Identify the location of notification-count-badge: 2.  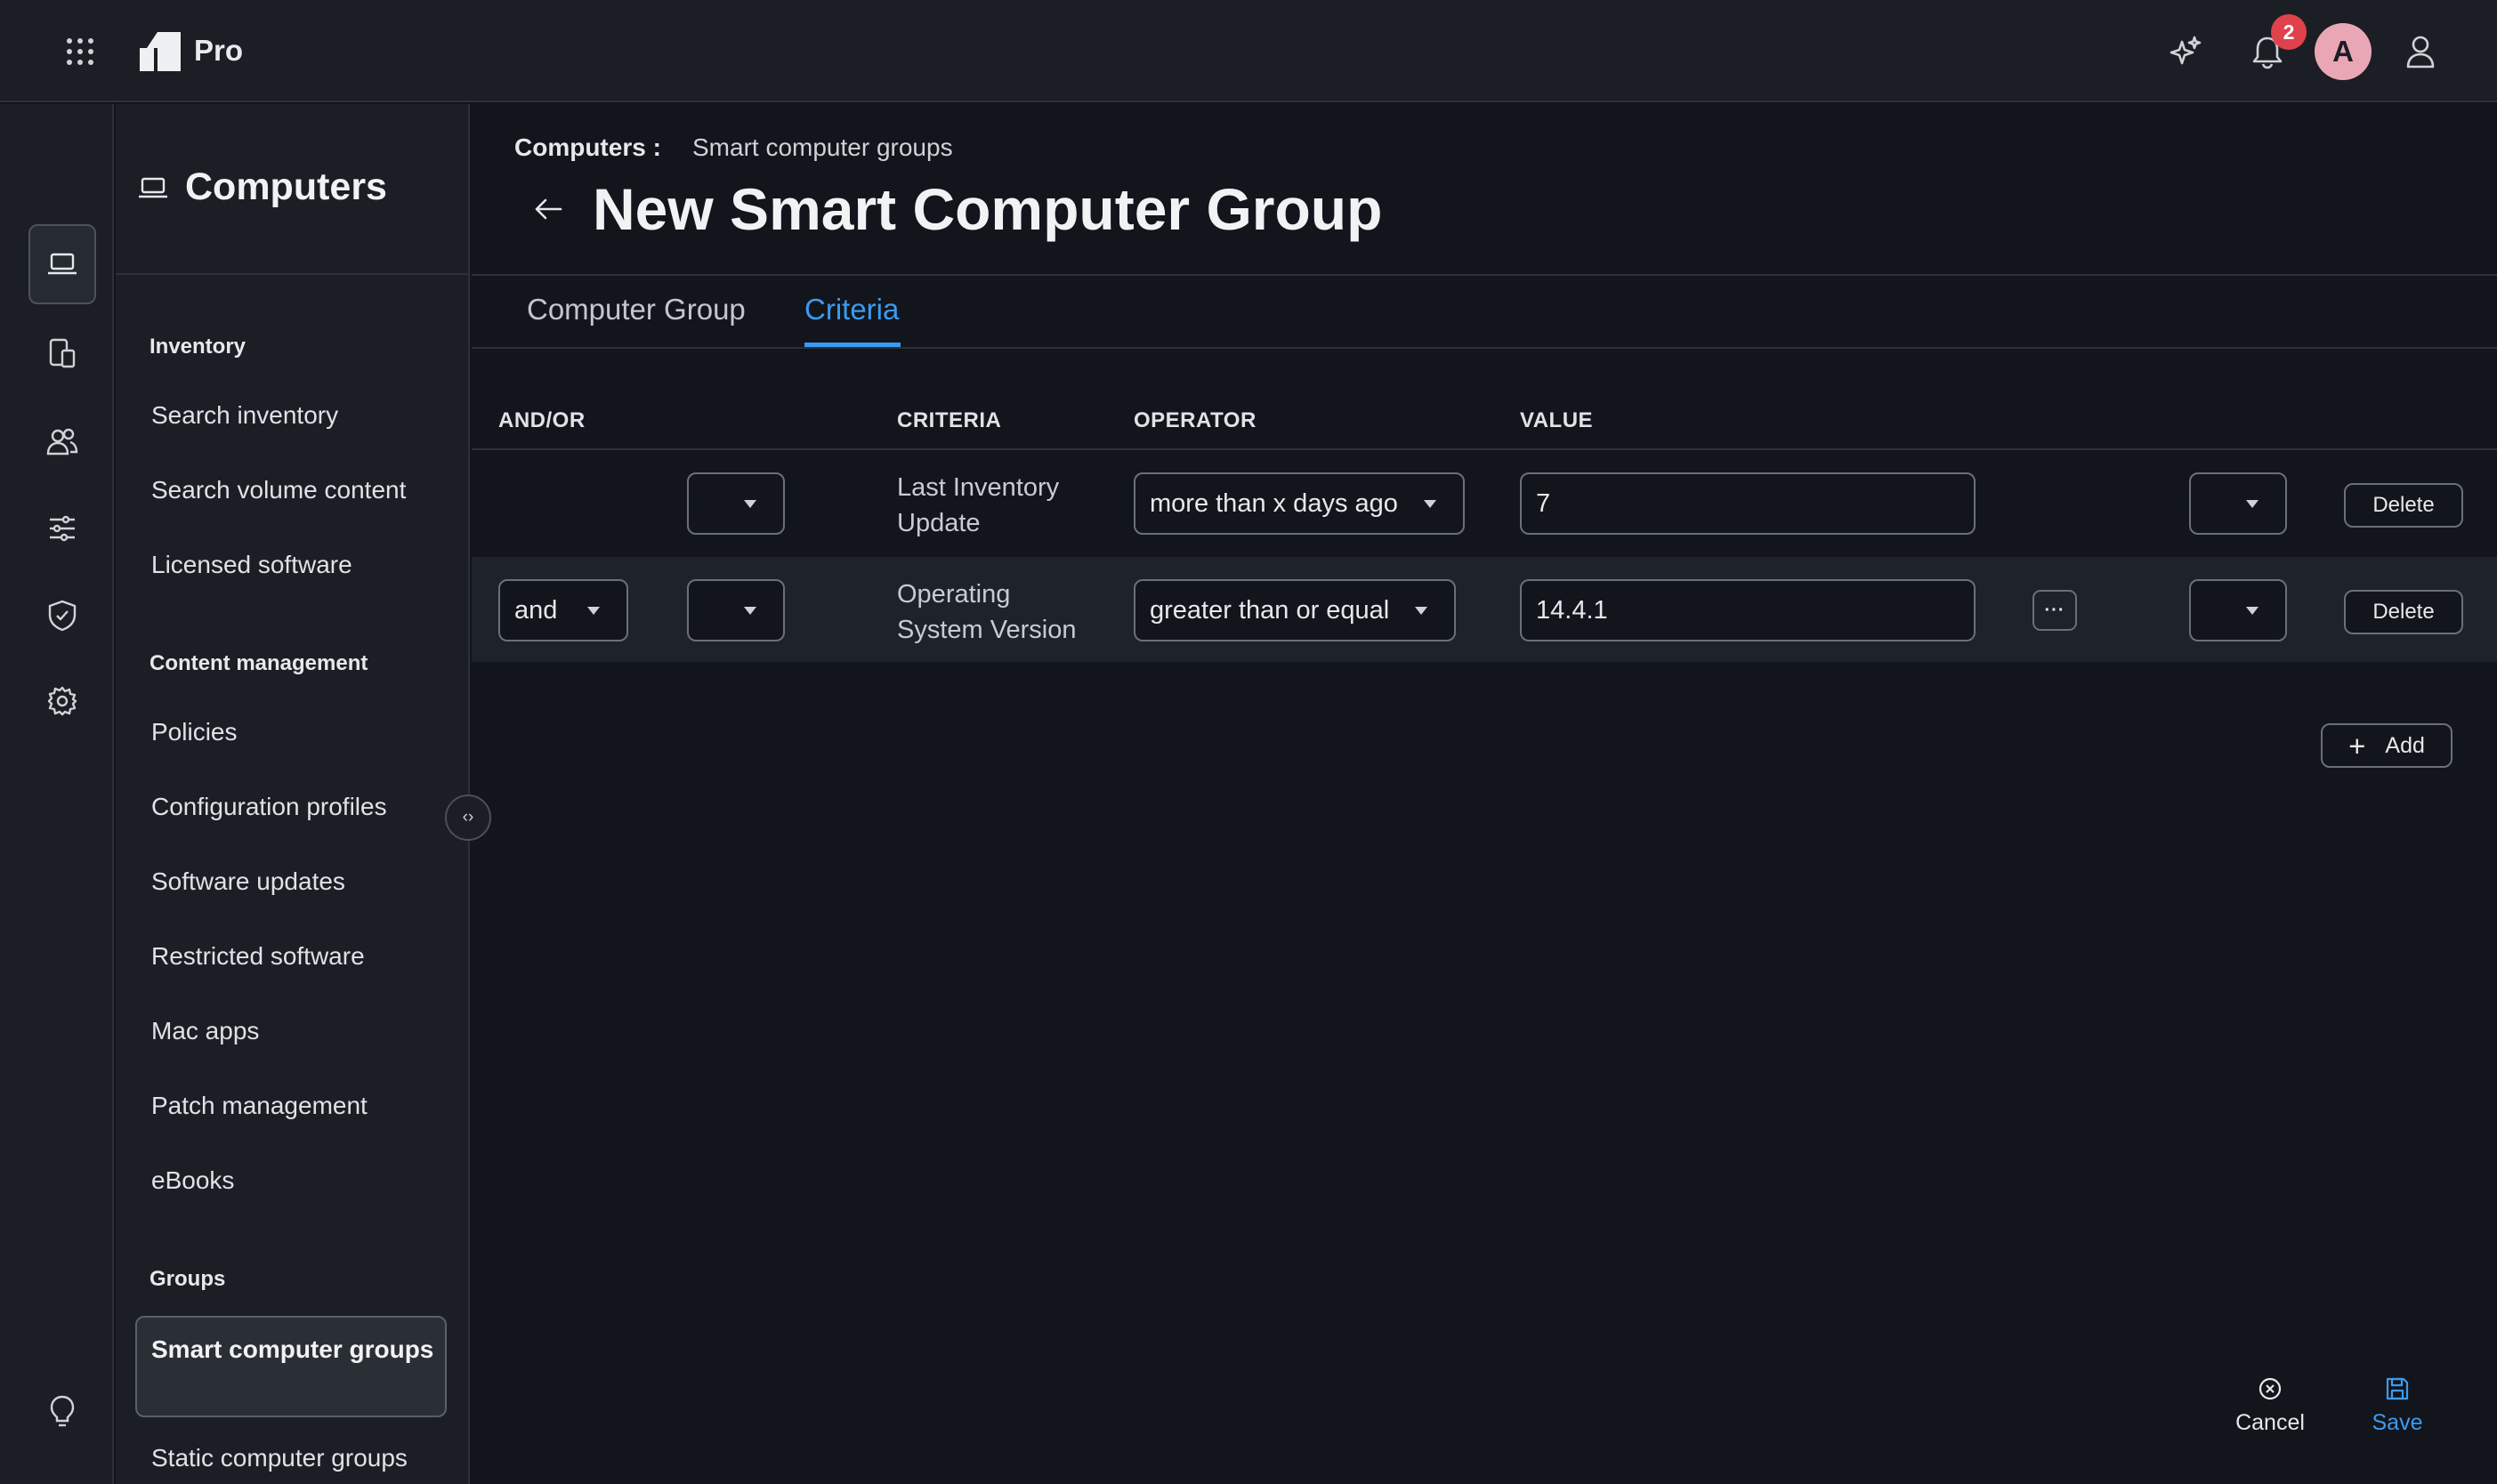
(2289, 32).